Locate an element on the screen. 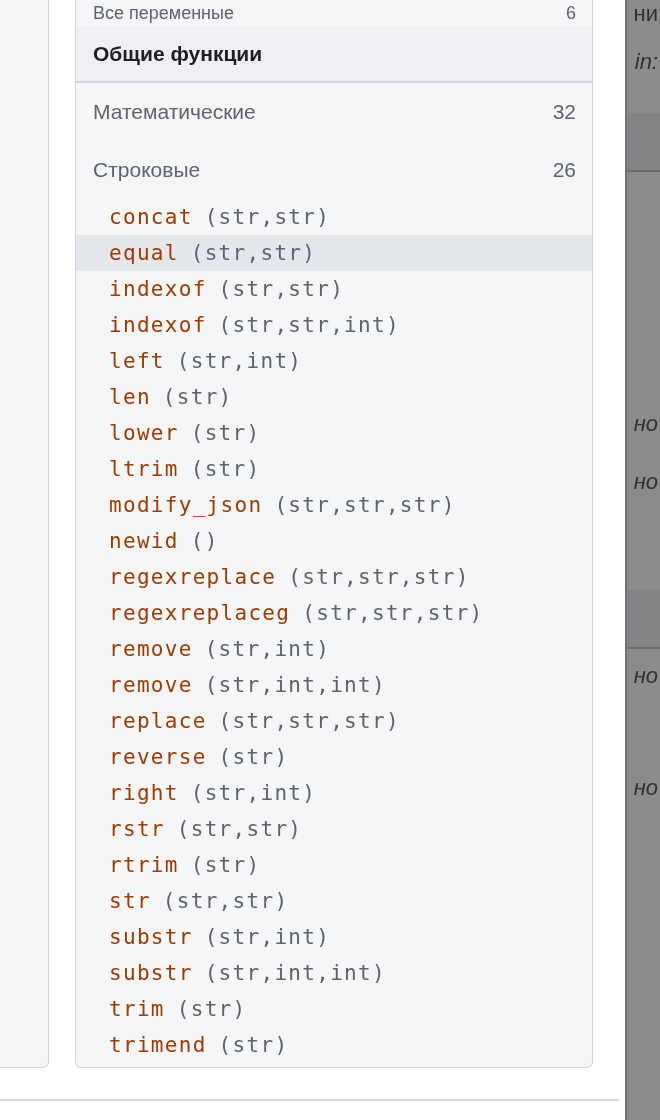 The image size is (660, 1120). section-header: Общие функции is located at coordinates (334, 54).